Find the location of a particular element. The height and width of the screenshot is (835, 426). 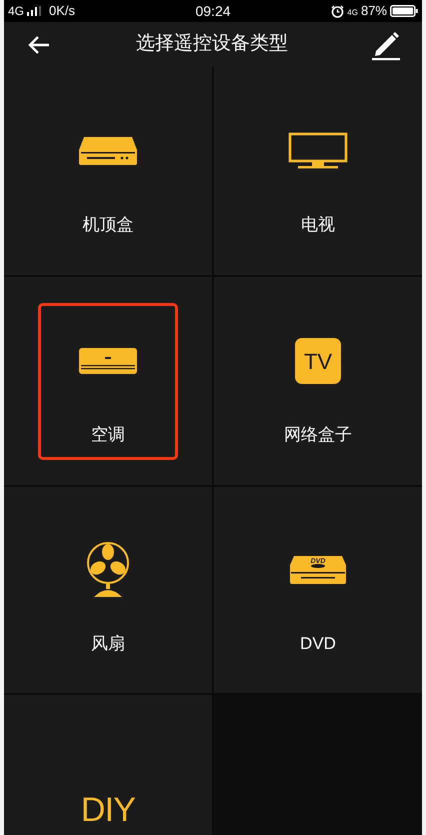

set-top-box-icon is located at coordinates (108, 151).